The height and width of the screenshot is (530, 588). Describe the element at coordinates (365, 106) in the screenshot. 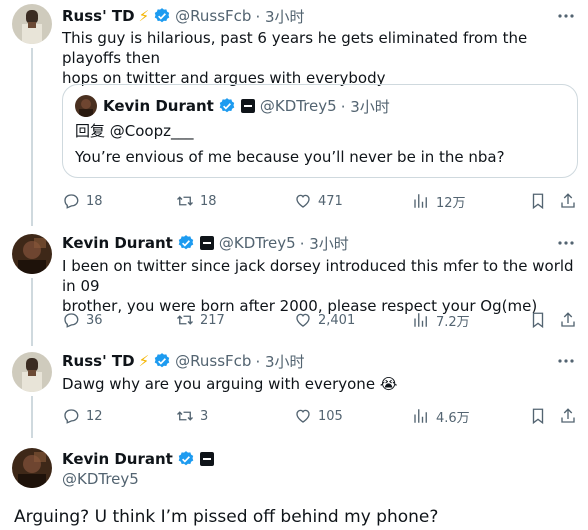

I see `quote-timestamp: · 3小时` at that location.